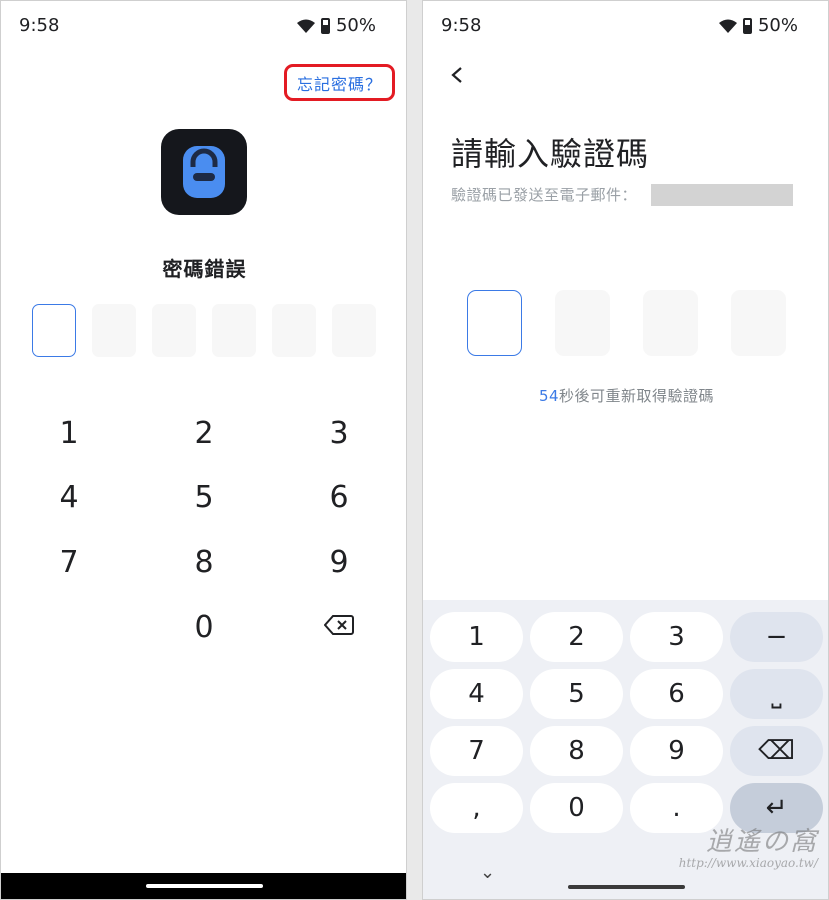 Image resolution: width=829 pixels, height=900 pixels. Describe the element at coordinates (776, 808) in the screenshot. I see `kb-enter-icon: ↵` at that location.